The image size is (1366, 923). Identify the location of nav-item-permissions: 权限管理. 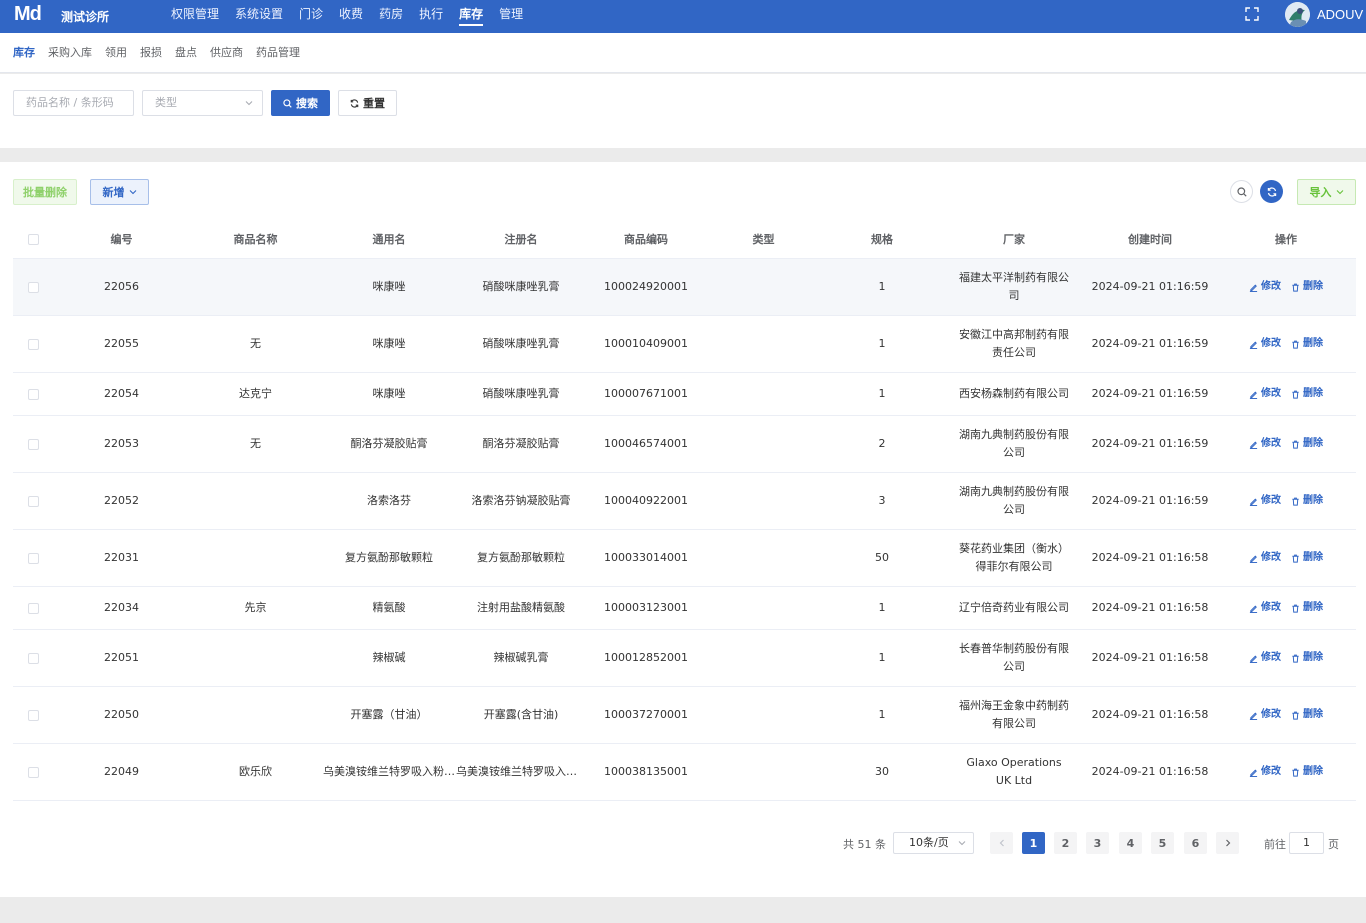
(195, 16).